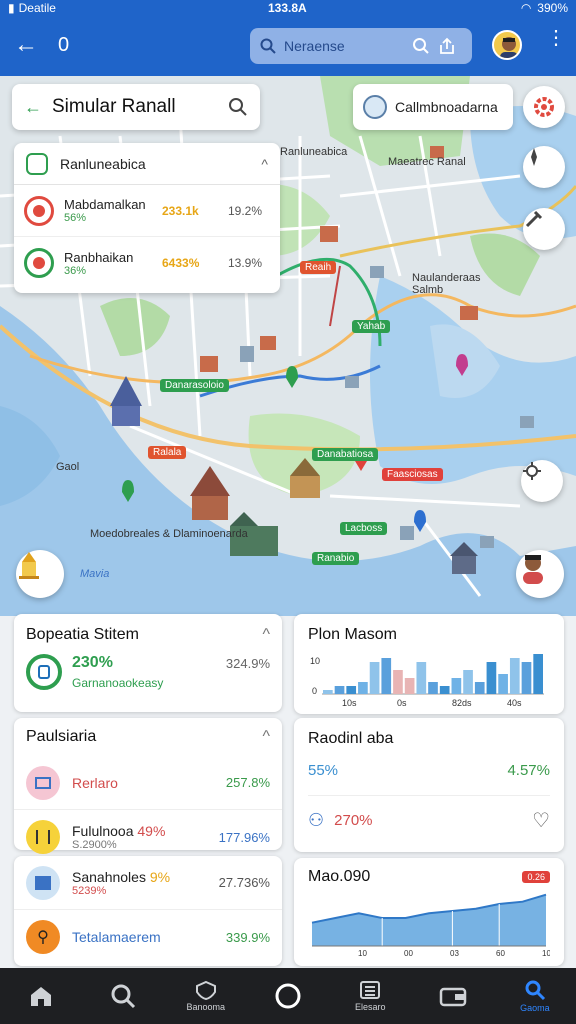 This screenshot has height=1024, width=576. I want to click on share-icon, so click(447, 46).